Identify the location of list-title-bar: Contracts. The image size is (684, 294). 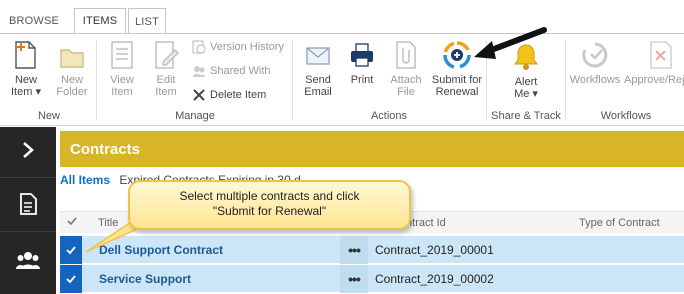
(372, 149).